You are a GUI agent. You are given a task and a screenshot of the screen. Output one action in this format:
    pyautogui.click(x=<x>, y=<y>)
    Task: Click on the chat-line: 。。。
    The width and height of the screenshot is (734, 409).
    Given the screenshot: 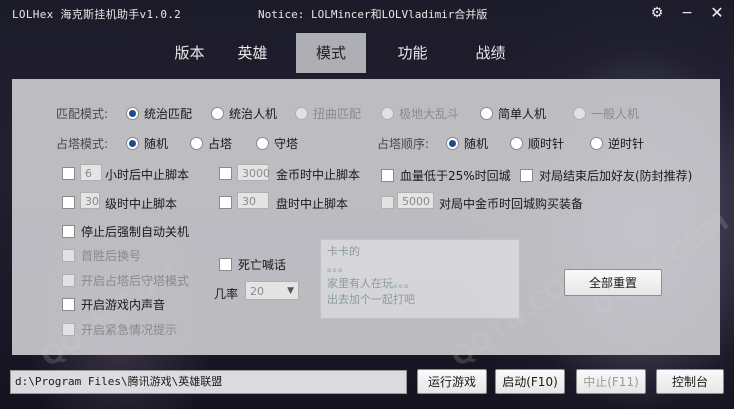 What is the action you would take?
    pyautogui.click(x=338, y=267)
    